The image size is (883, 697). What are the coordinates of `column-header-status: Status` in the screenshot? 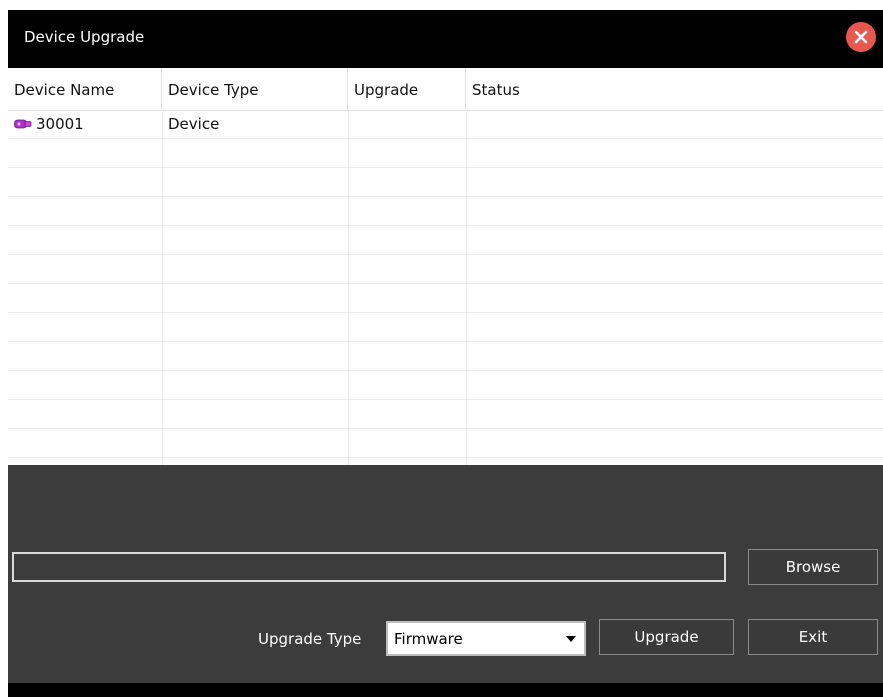 It's located at (674, 89).